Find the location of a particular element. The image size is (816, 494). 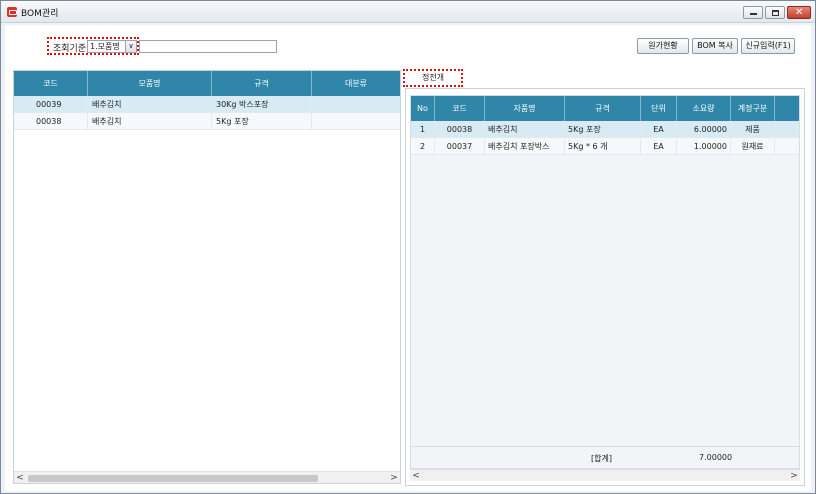

cell-code: 00037 is located at coordinates (460, 146).